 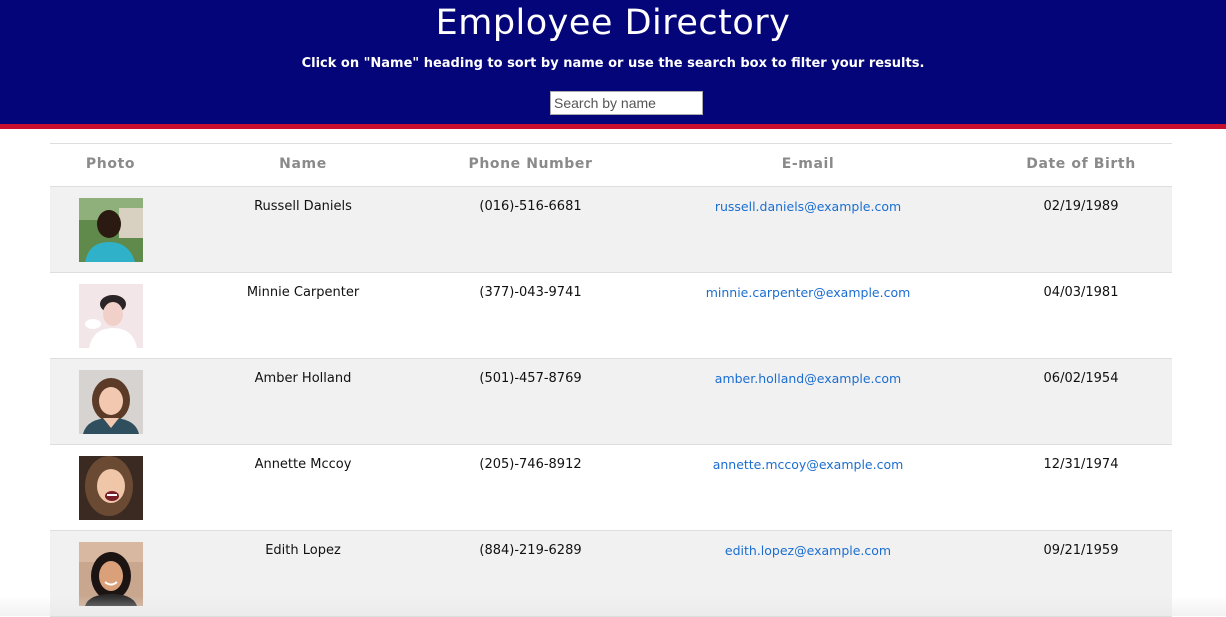 I want to click on employee-email-link: annette.mccoy@example.com, so click(x=808, y=464).